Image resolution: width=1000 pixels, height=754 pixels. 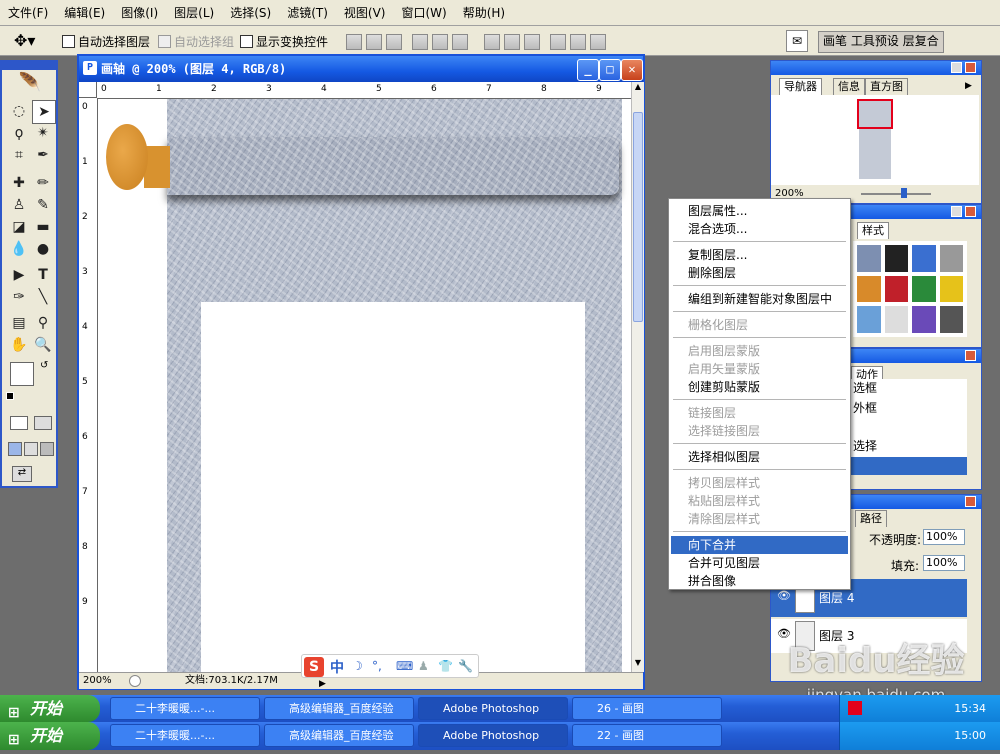 What do you see at coordinates (849, 86) in the screenshot?
I see `tab-info: 信息` at bounding box center [849, 86].